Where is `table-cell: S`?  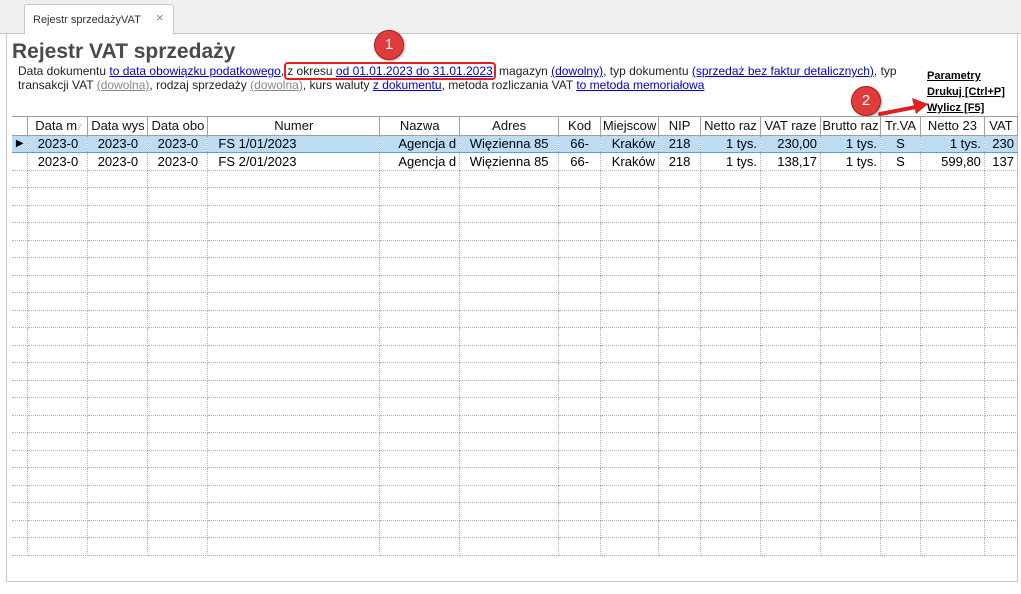 table-cell: S is located at coordinates (900, 161).